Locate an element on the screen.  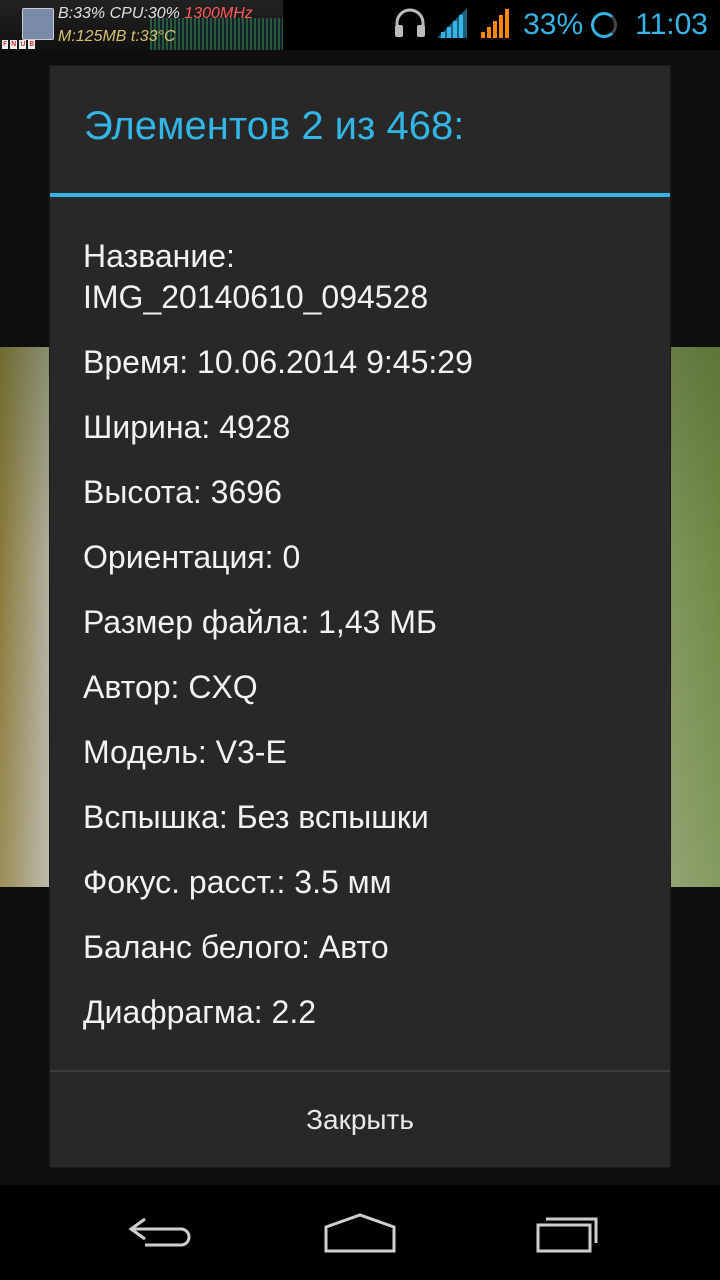
headphones-icon is located at coordinates (410, 25).